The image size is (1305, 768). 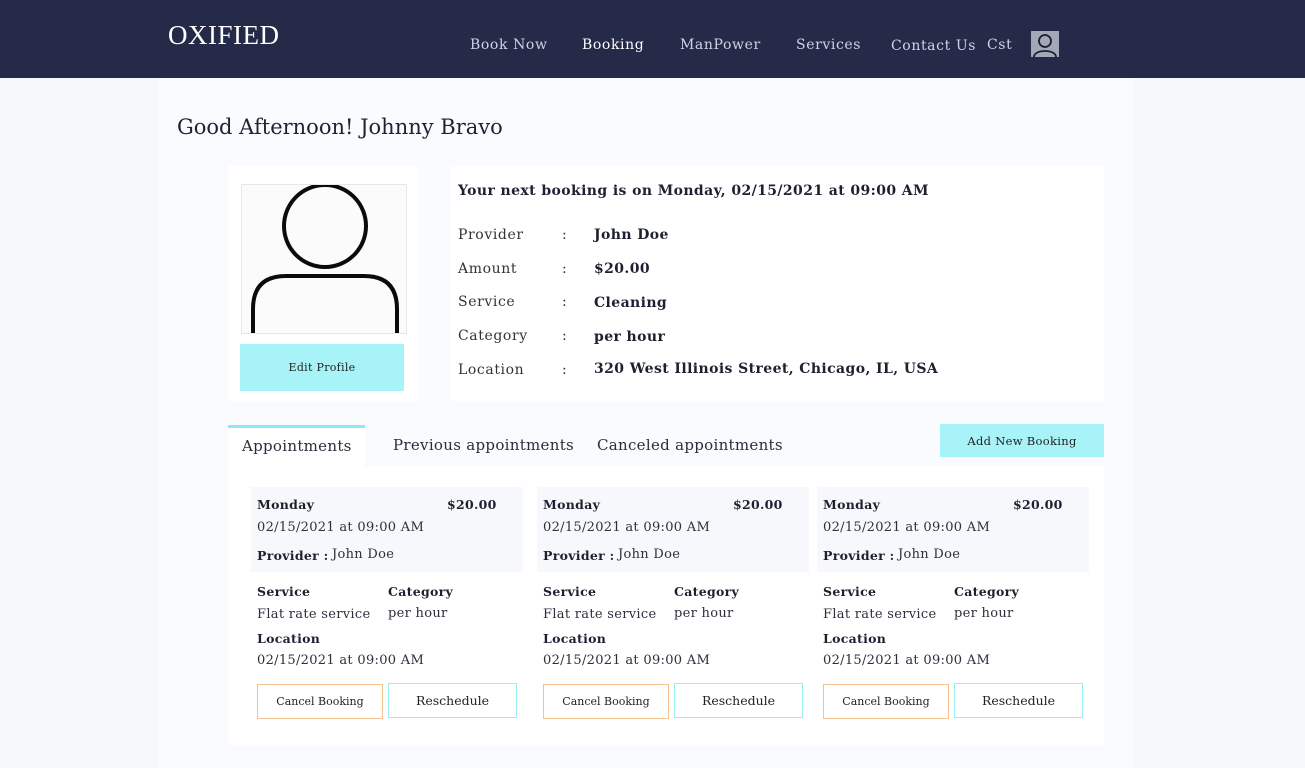 I want to click on nav-link-book-now: Book Now, so click(x=509, y=45).